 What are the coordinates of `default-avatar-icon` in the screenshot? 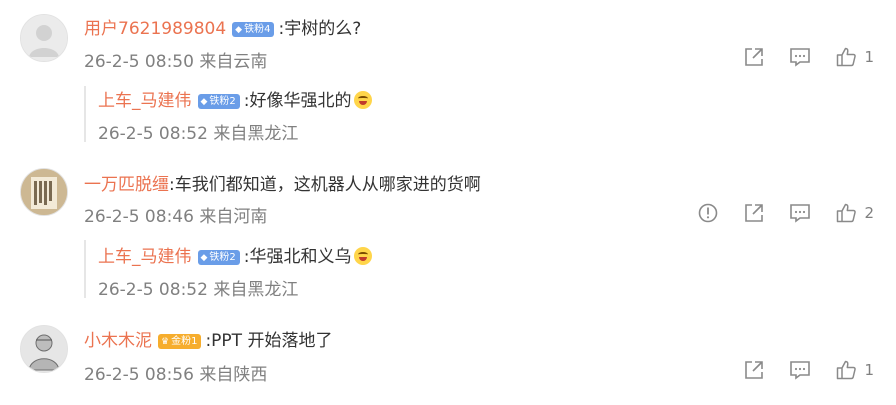 It's located at (44, 38).